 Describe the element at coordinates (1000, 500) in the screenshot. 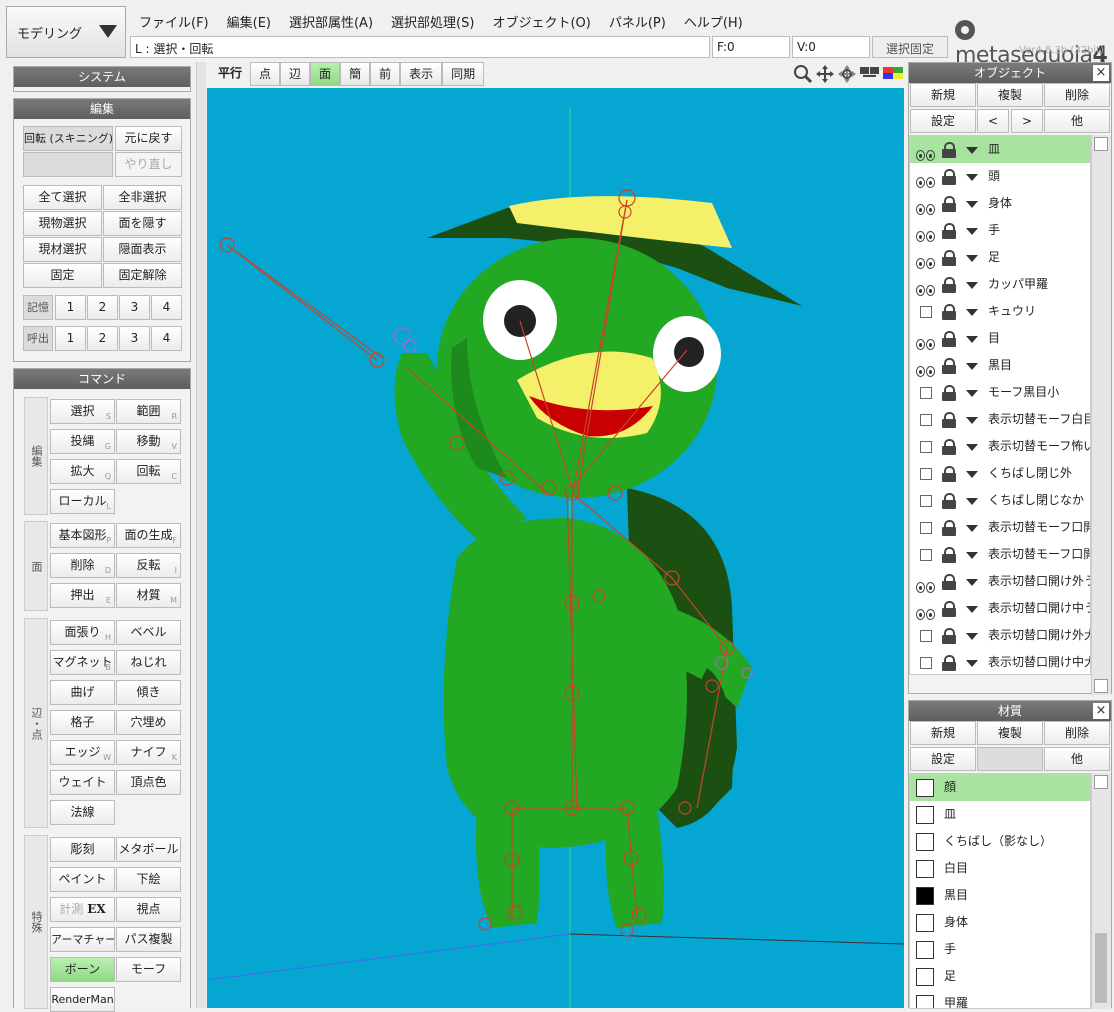

I see `object-list-item: くちばし閉じなか` at that location.